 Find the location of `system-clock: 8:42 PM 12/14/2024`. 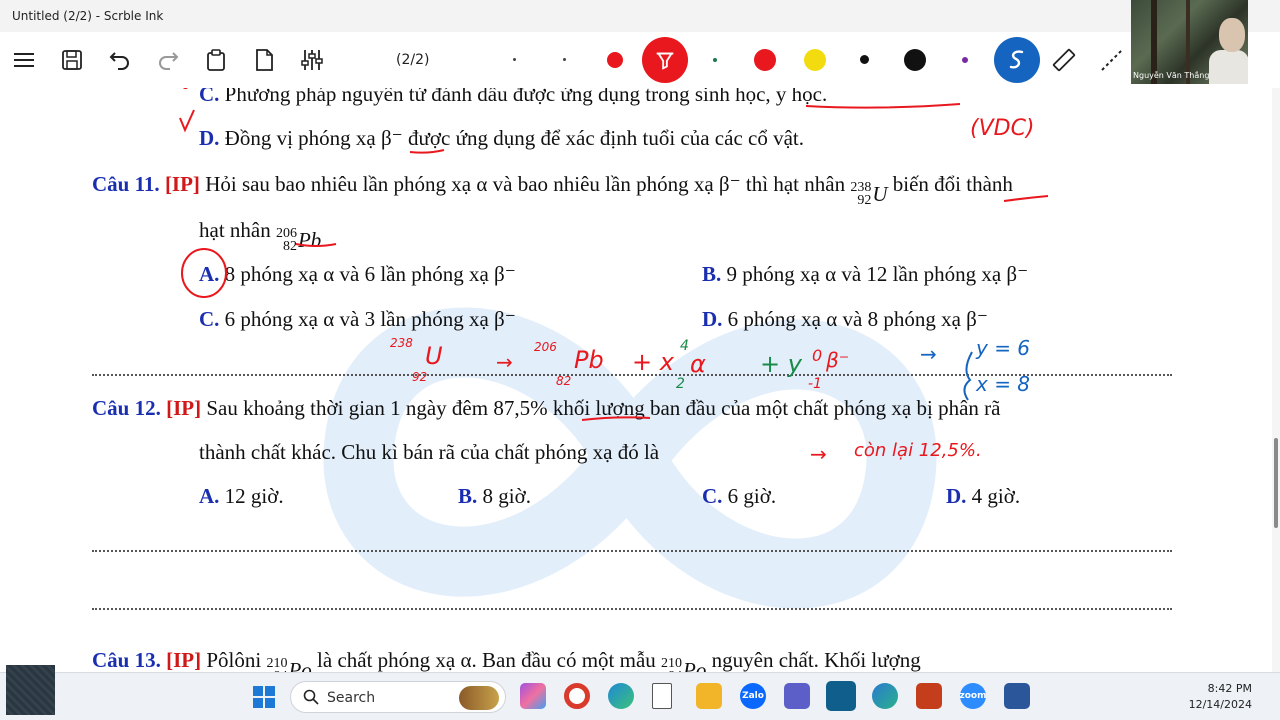

system-clock: 8:42 PM 12/14/2024 is located at coordinates (1220, 697).